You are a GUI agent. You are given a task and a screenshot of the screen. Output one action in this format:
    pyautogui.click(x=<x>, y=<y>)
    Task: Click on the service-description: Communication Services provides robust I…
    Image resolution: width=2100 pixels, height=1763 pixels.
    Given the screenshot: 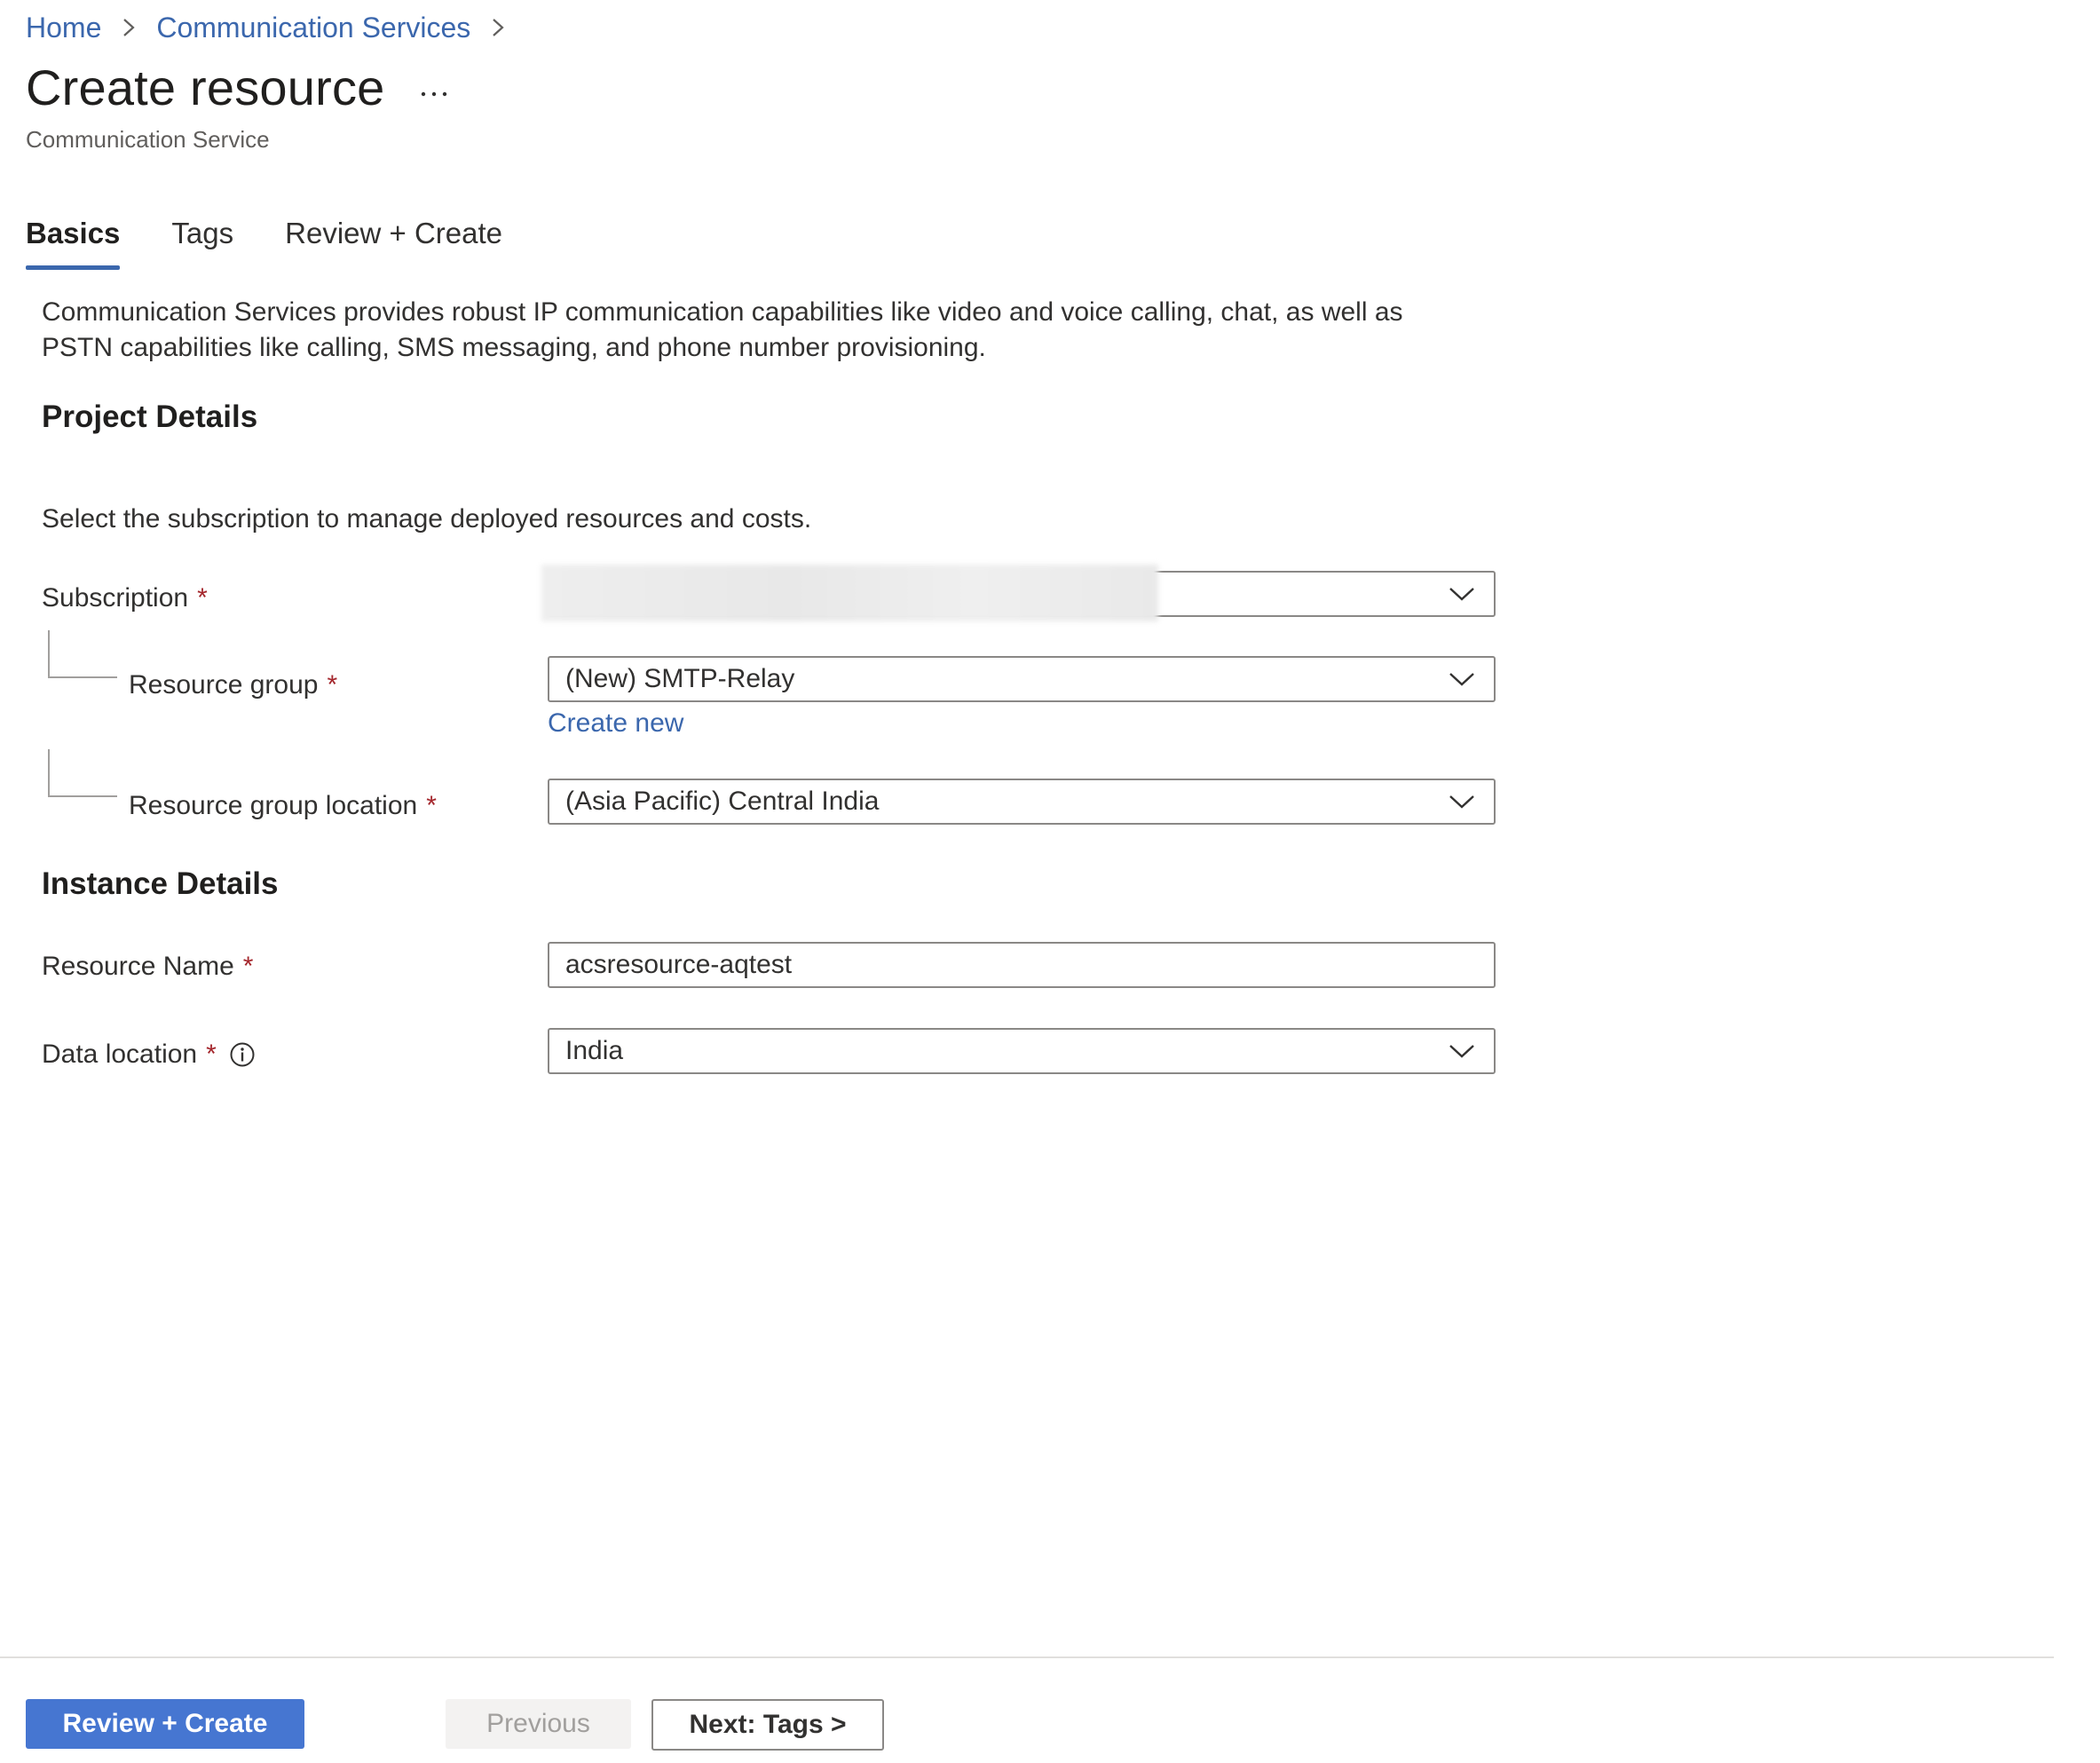 What is the action you would take?
    pyautogui.click(x=722, y=329)
    